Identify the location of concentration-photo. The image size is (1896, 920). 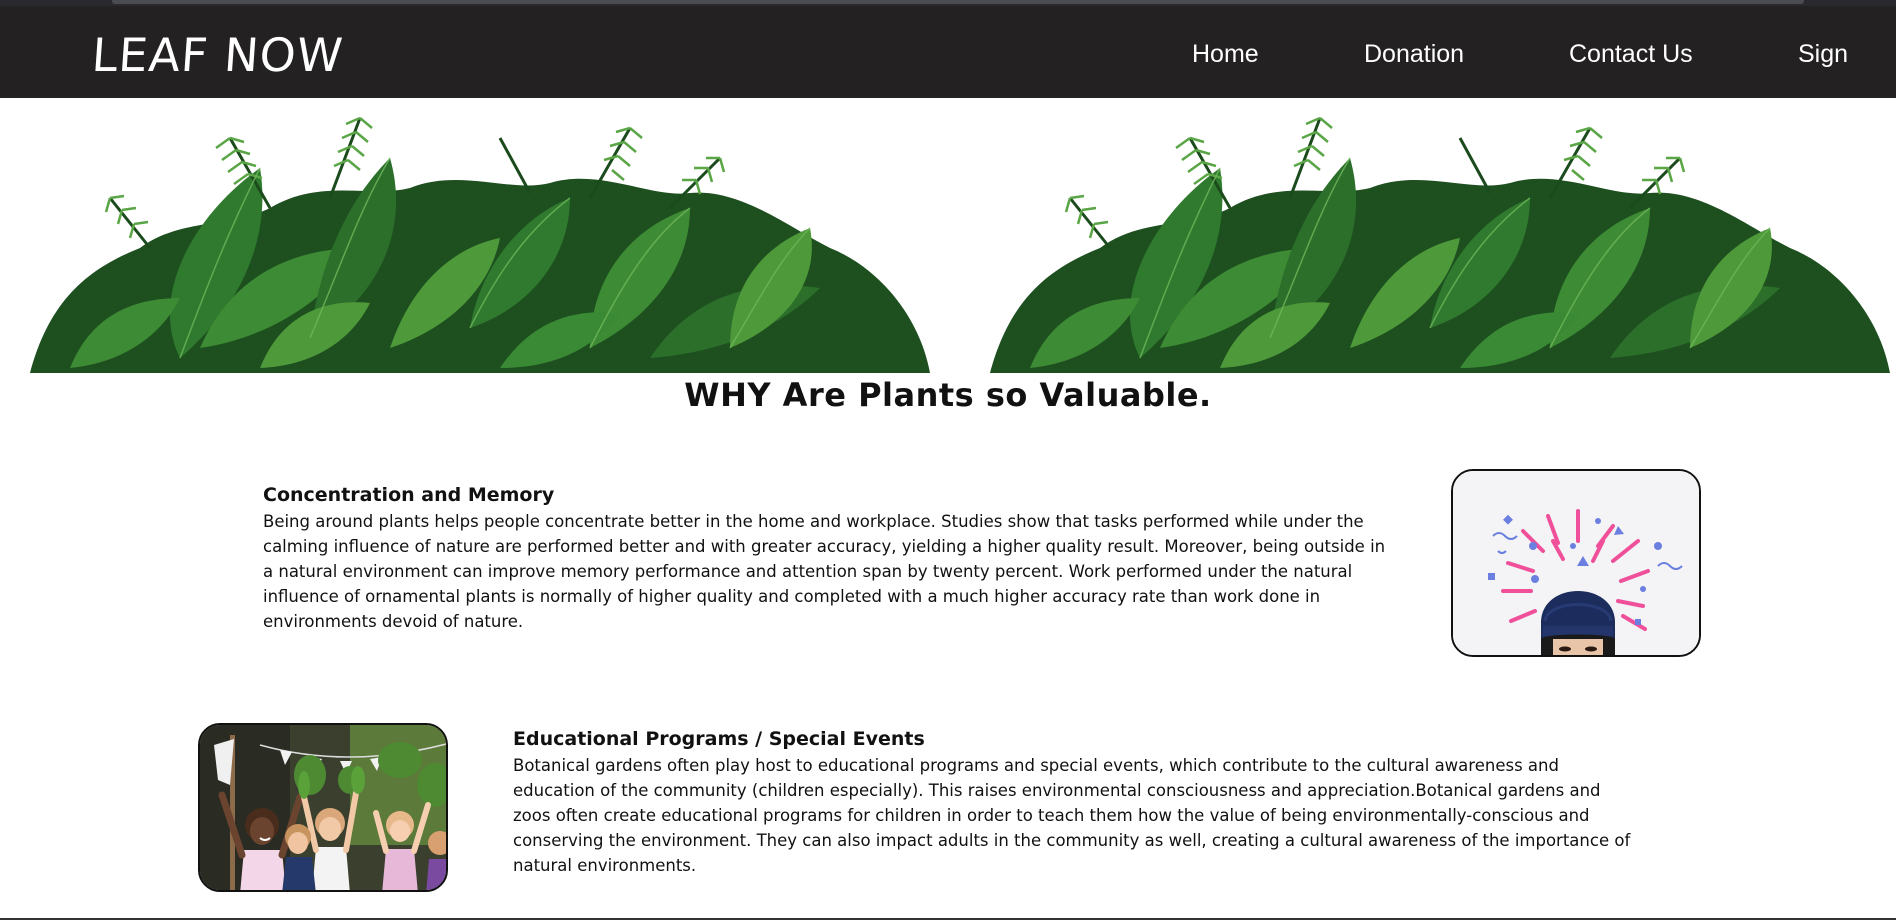
(1576, 563).